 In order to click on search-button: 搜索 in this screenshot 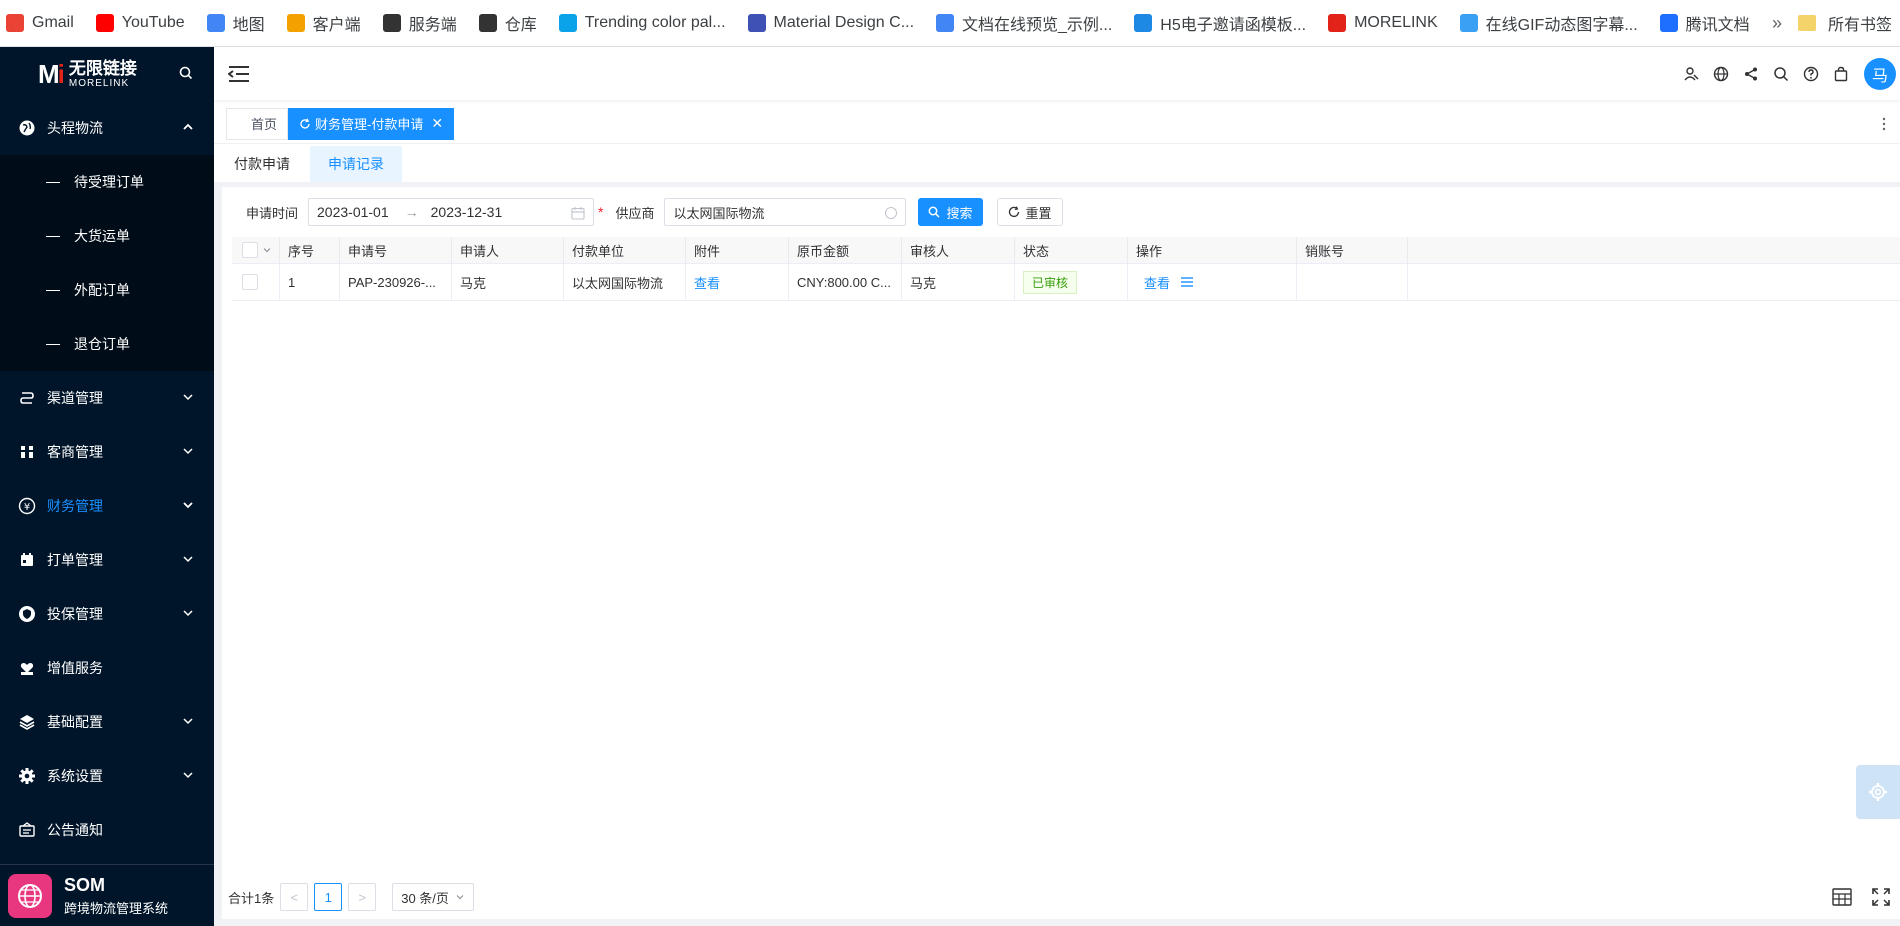, I will do `click(950, 212)`.